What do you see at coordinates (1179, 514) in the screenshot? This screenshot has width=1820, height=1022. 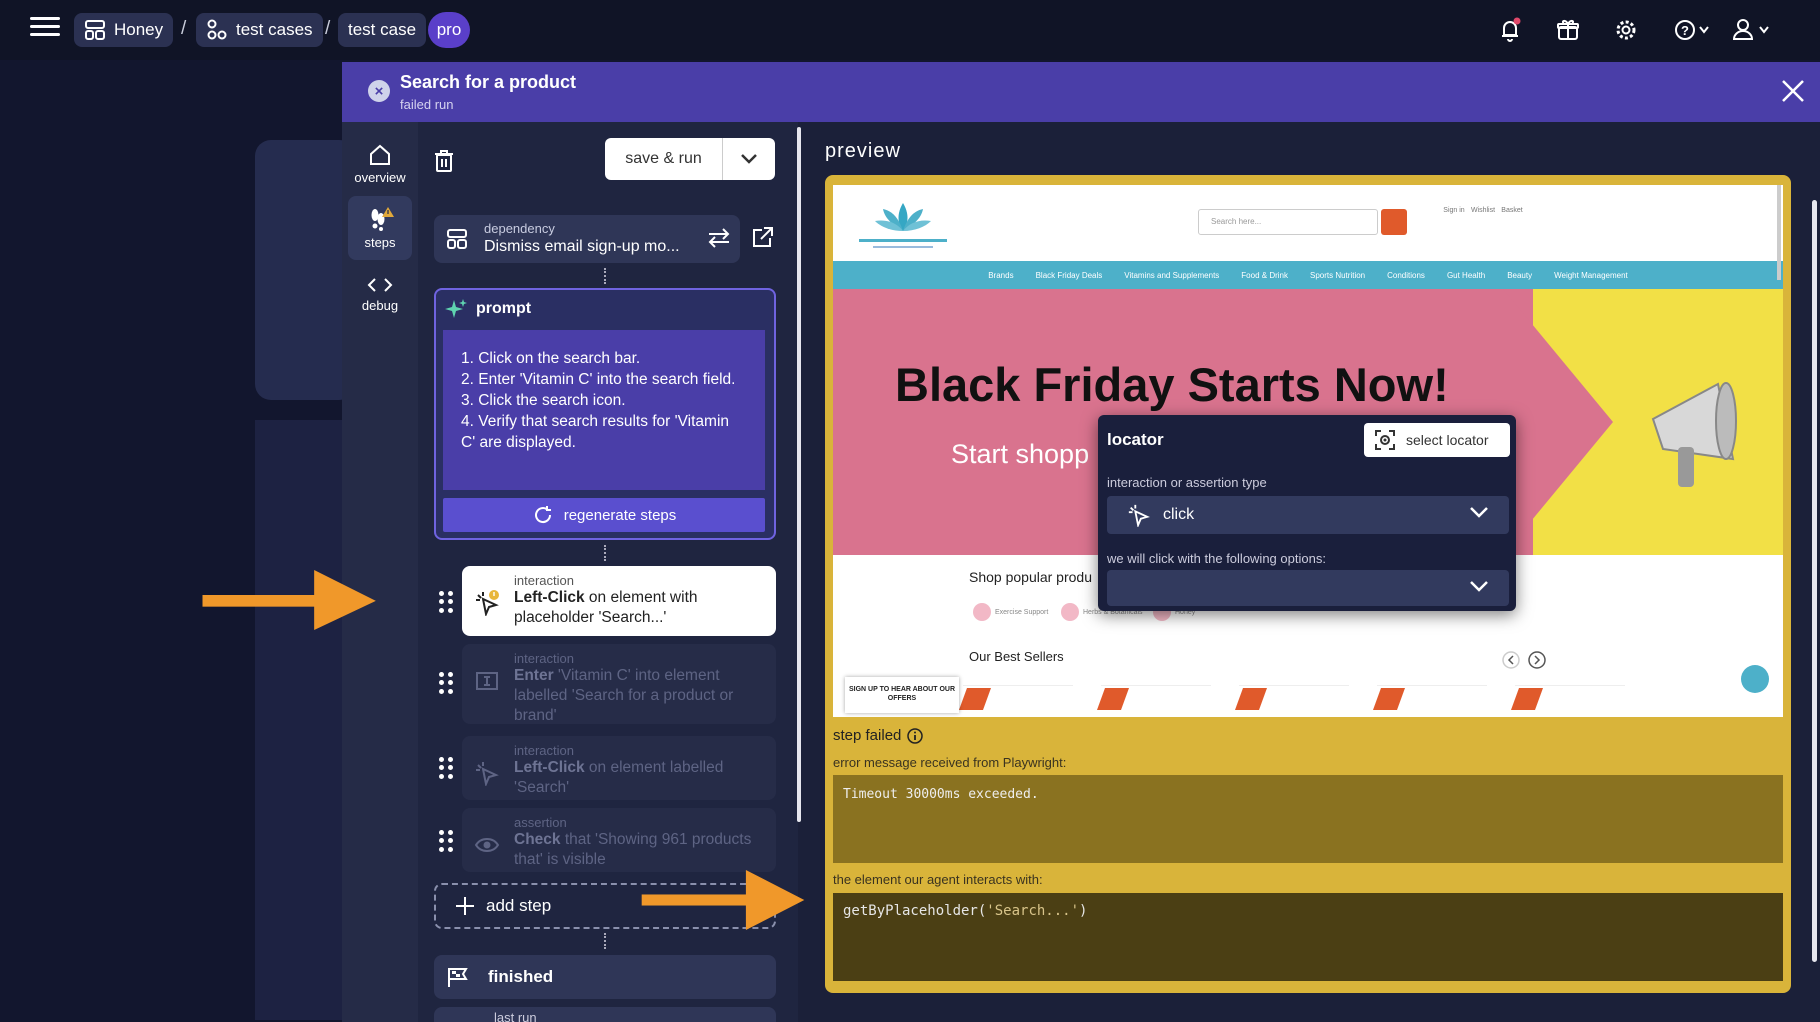 I see `interaction-type-value: click` at bounding box center [1179, 514].